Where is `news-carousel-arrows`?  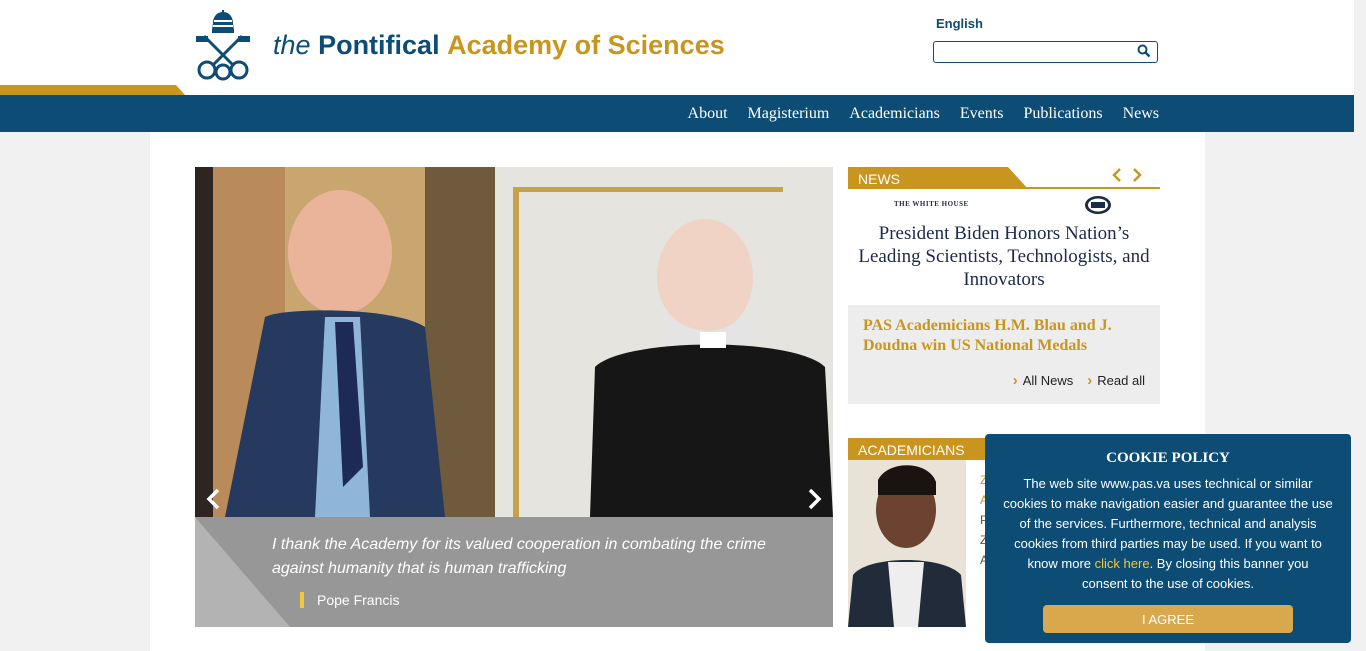 news-carousel-arrows is located at coordinates (1127, 175).